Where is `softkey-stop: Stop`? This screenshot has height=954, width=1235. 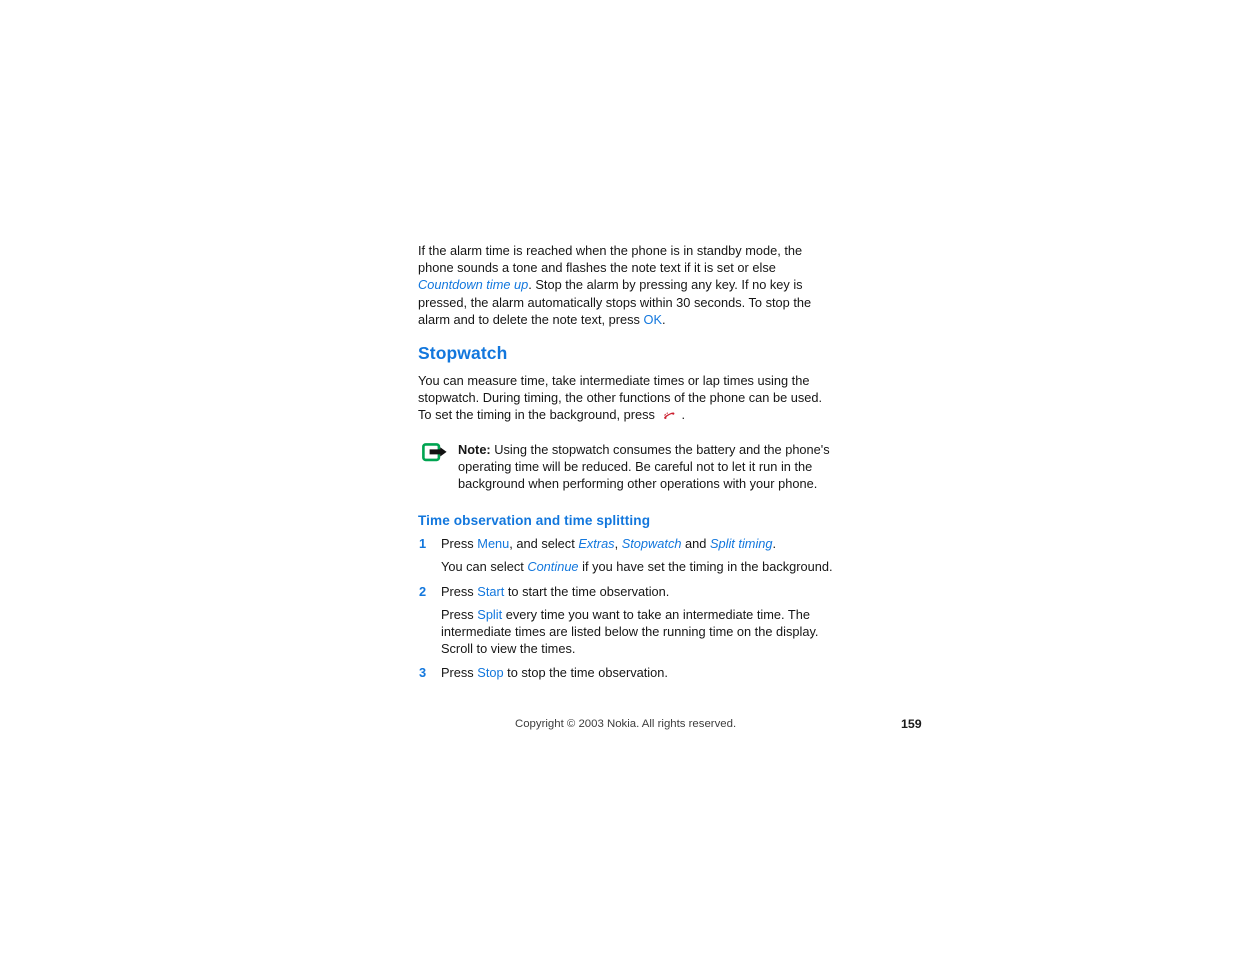 softkey-stop: Stop is located at coordinates (490, 673).